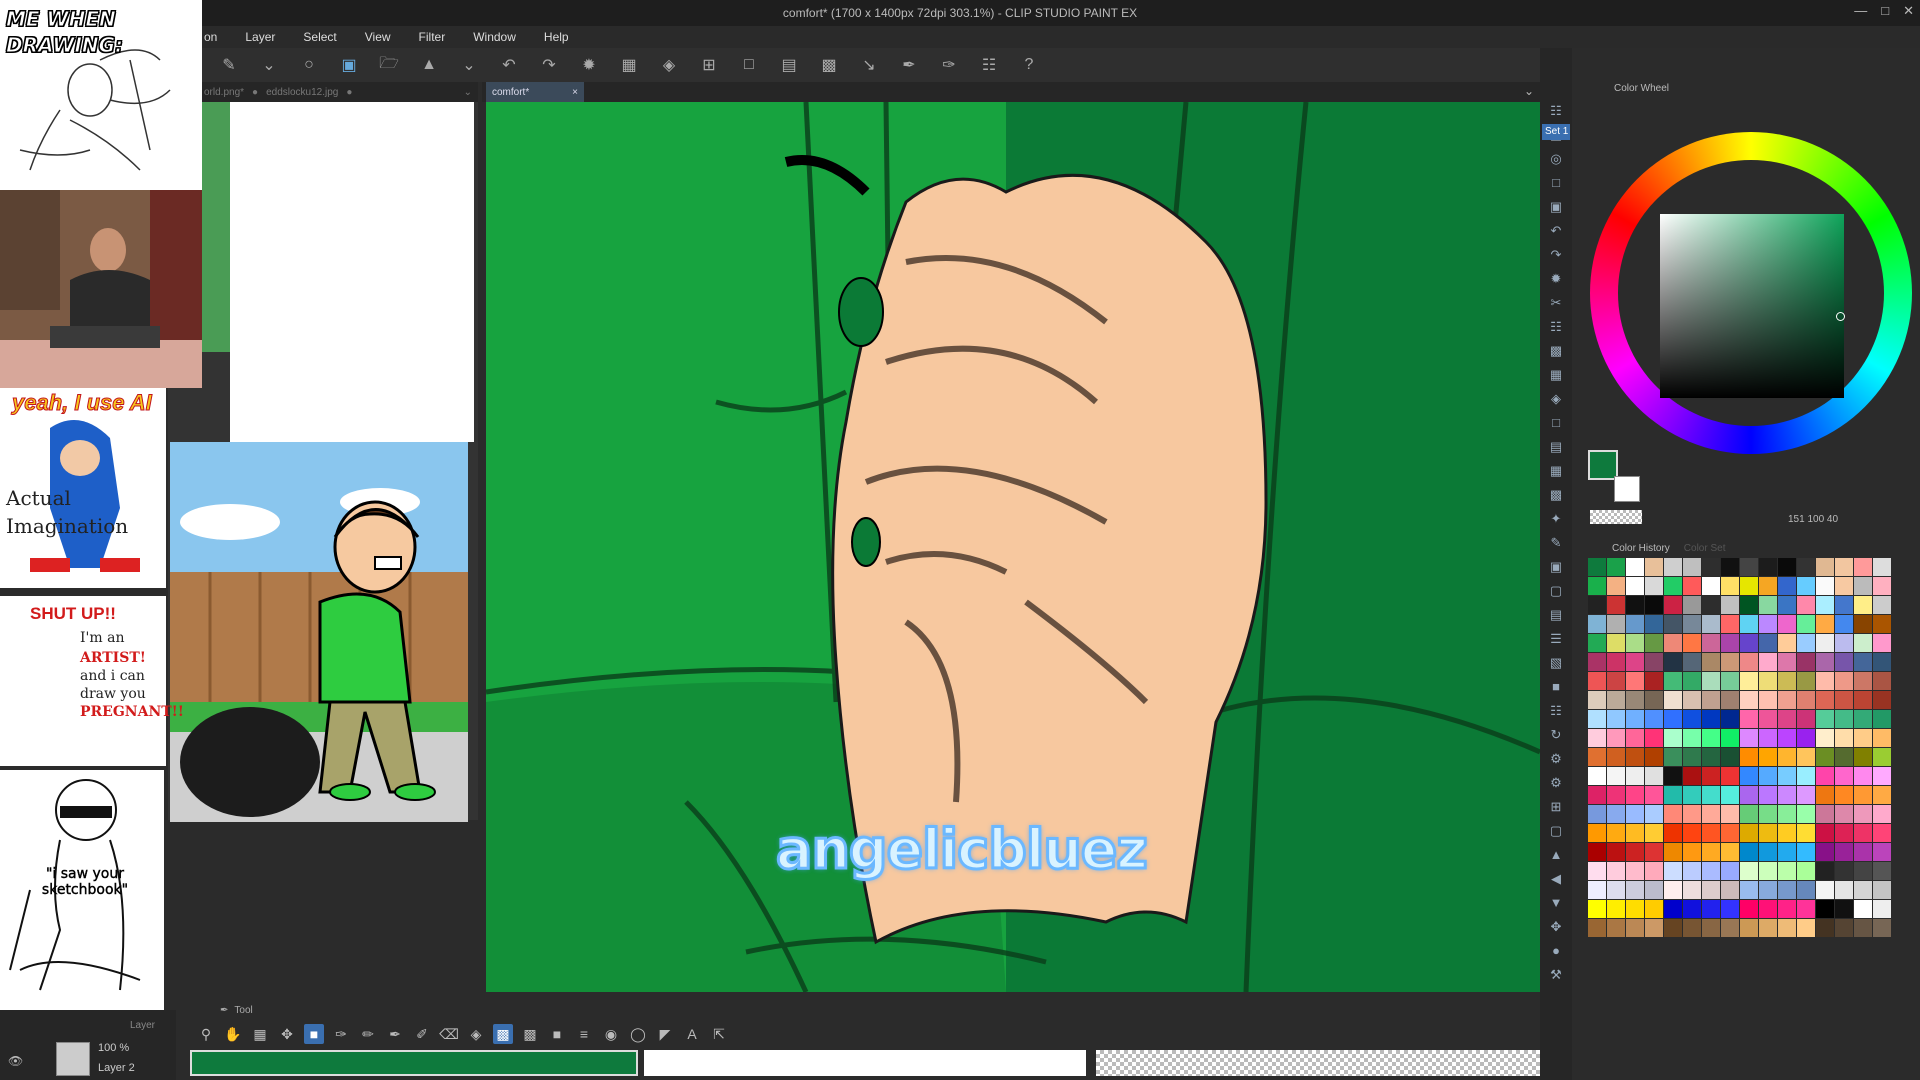 The image size is (1920, 1080). What do you see at coordinates (1556, 111) in the screenshot?
I see `palette-icon: ☷` at bounding box center [1556, 111].